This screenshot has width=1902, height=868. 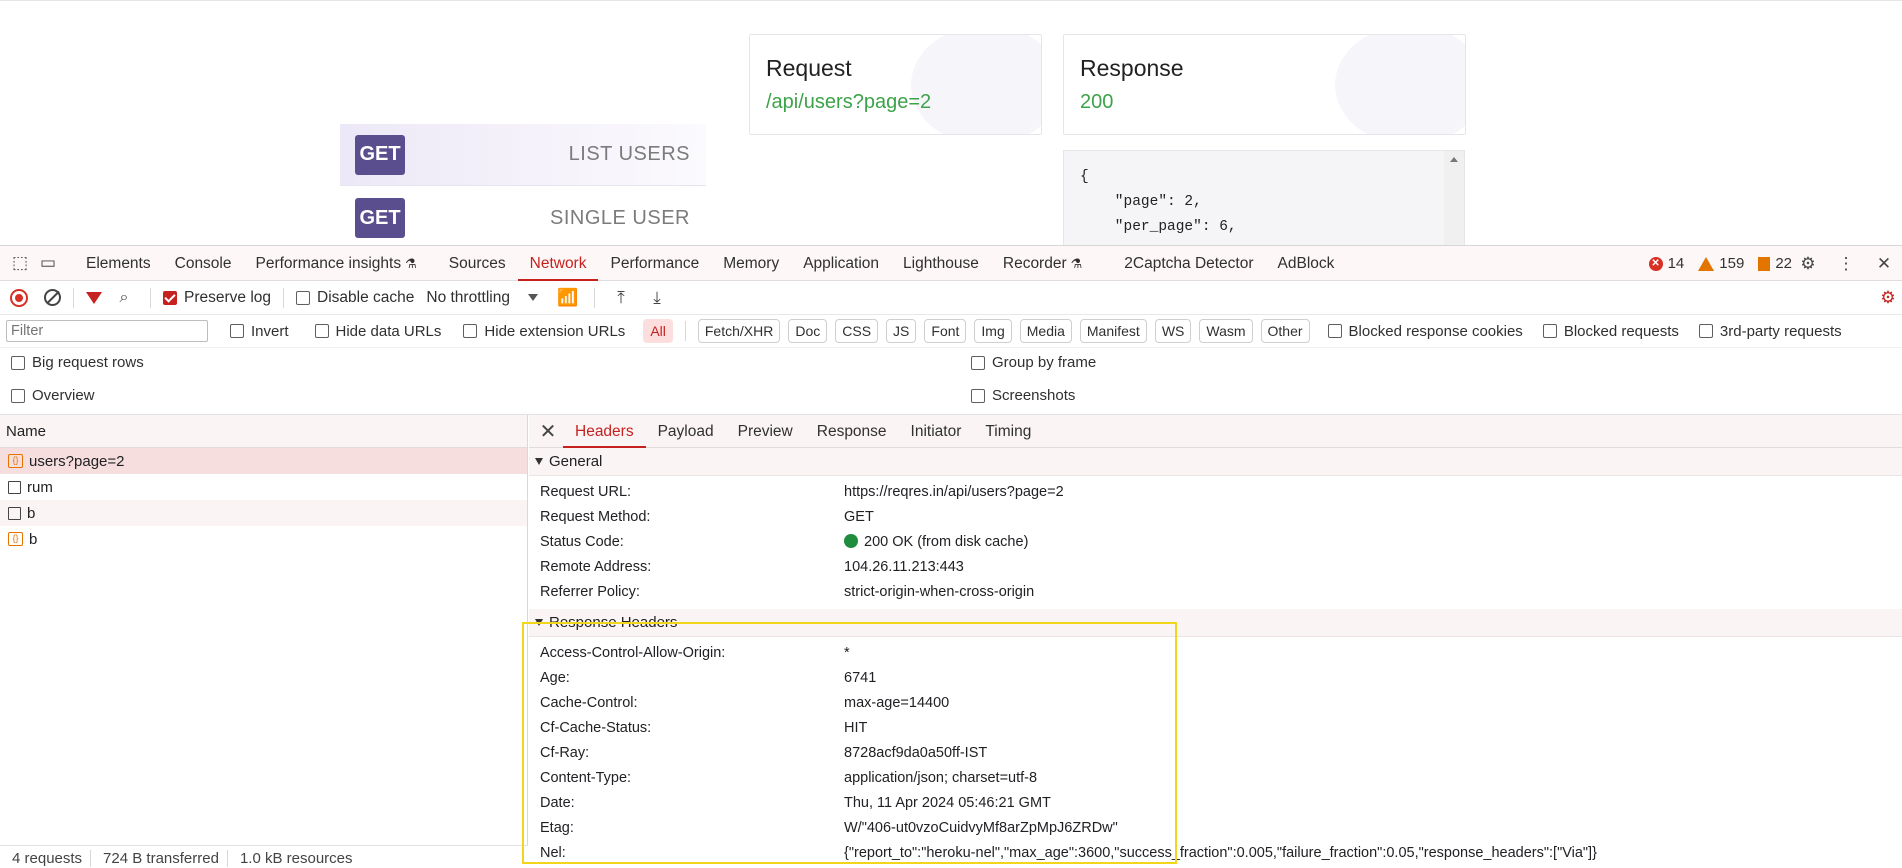 What do you see at coordinates (15, 461) in the screenshot?
I see `xhr-icon: {}` at bounding box center [15, 461].